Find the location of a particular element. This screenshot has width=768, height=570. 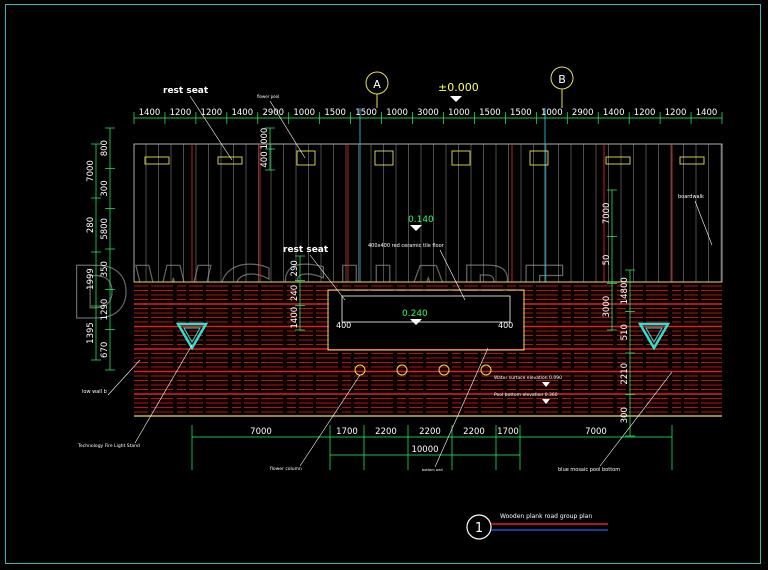

left-dim-inner-label: 670 is located at coordinates (105, 350).